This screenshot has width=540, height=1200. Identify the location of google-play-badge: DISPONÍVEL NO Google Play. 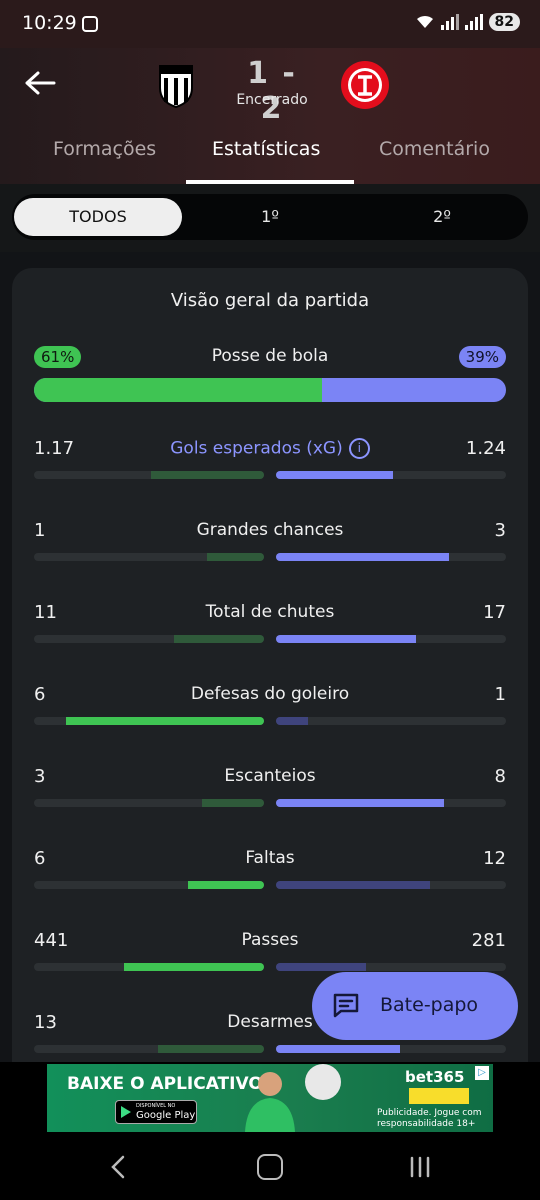
(156, 1112).